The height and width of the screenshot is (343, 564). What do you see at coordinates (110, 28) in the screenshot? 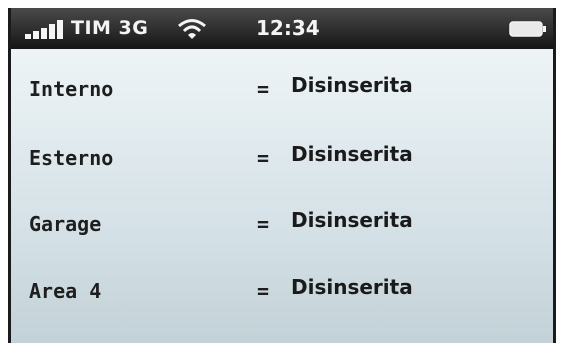
I see `carrier-label: TIM 3G` at bounding box center [110, 28].